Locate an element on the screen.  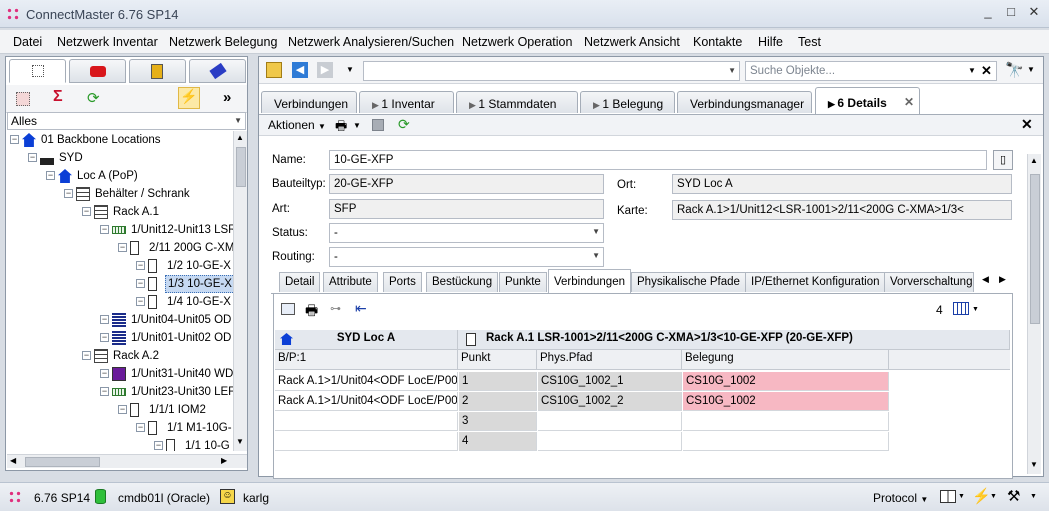
subtab-verbindungen: Verbindungen is located at coordinates (589, 281).